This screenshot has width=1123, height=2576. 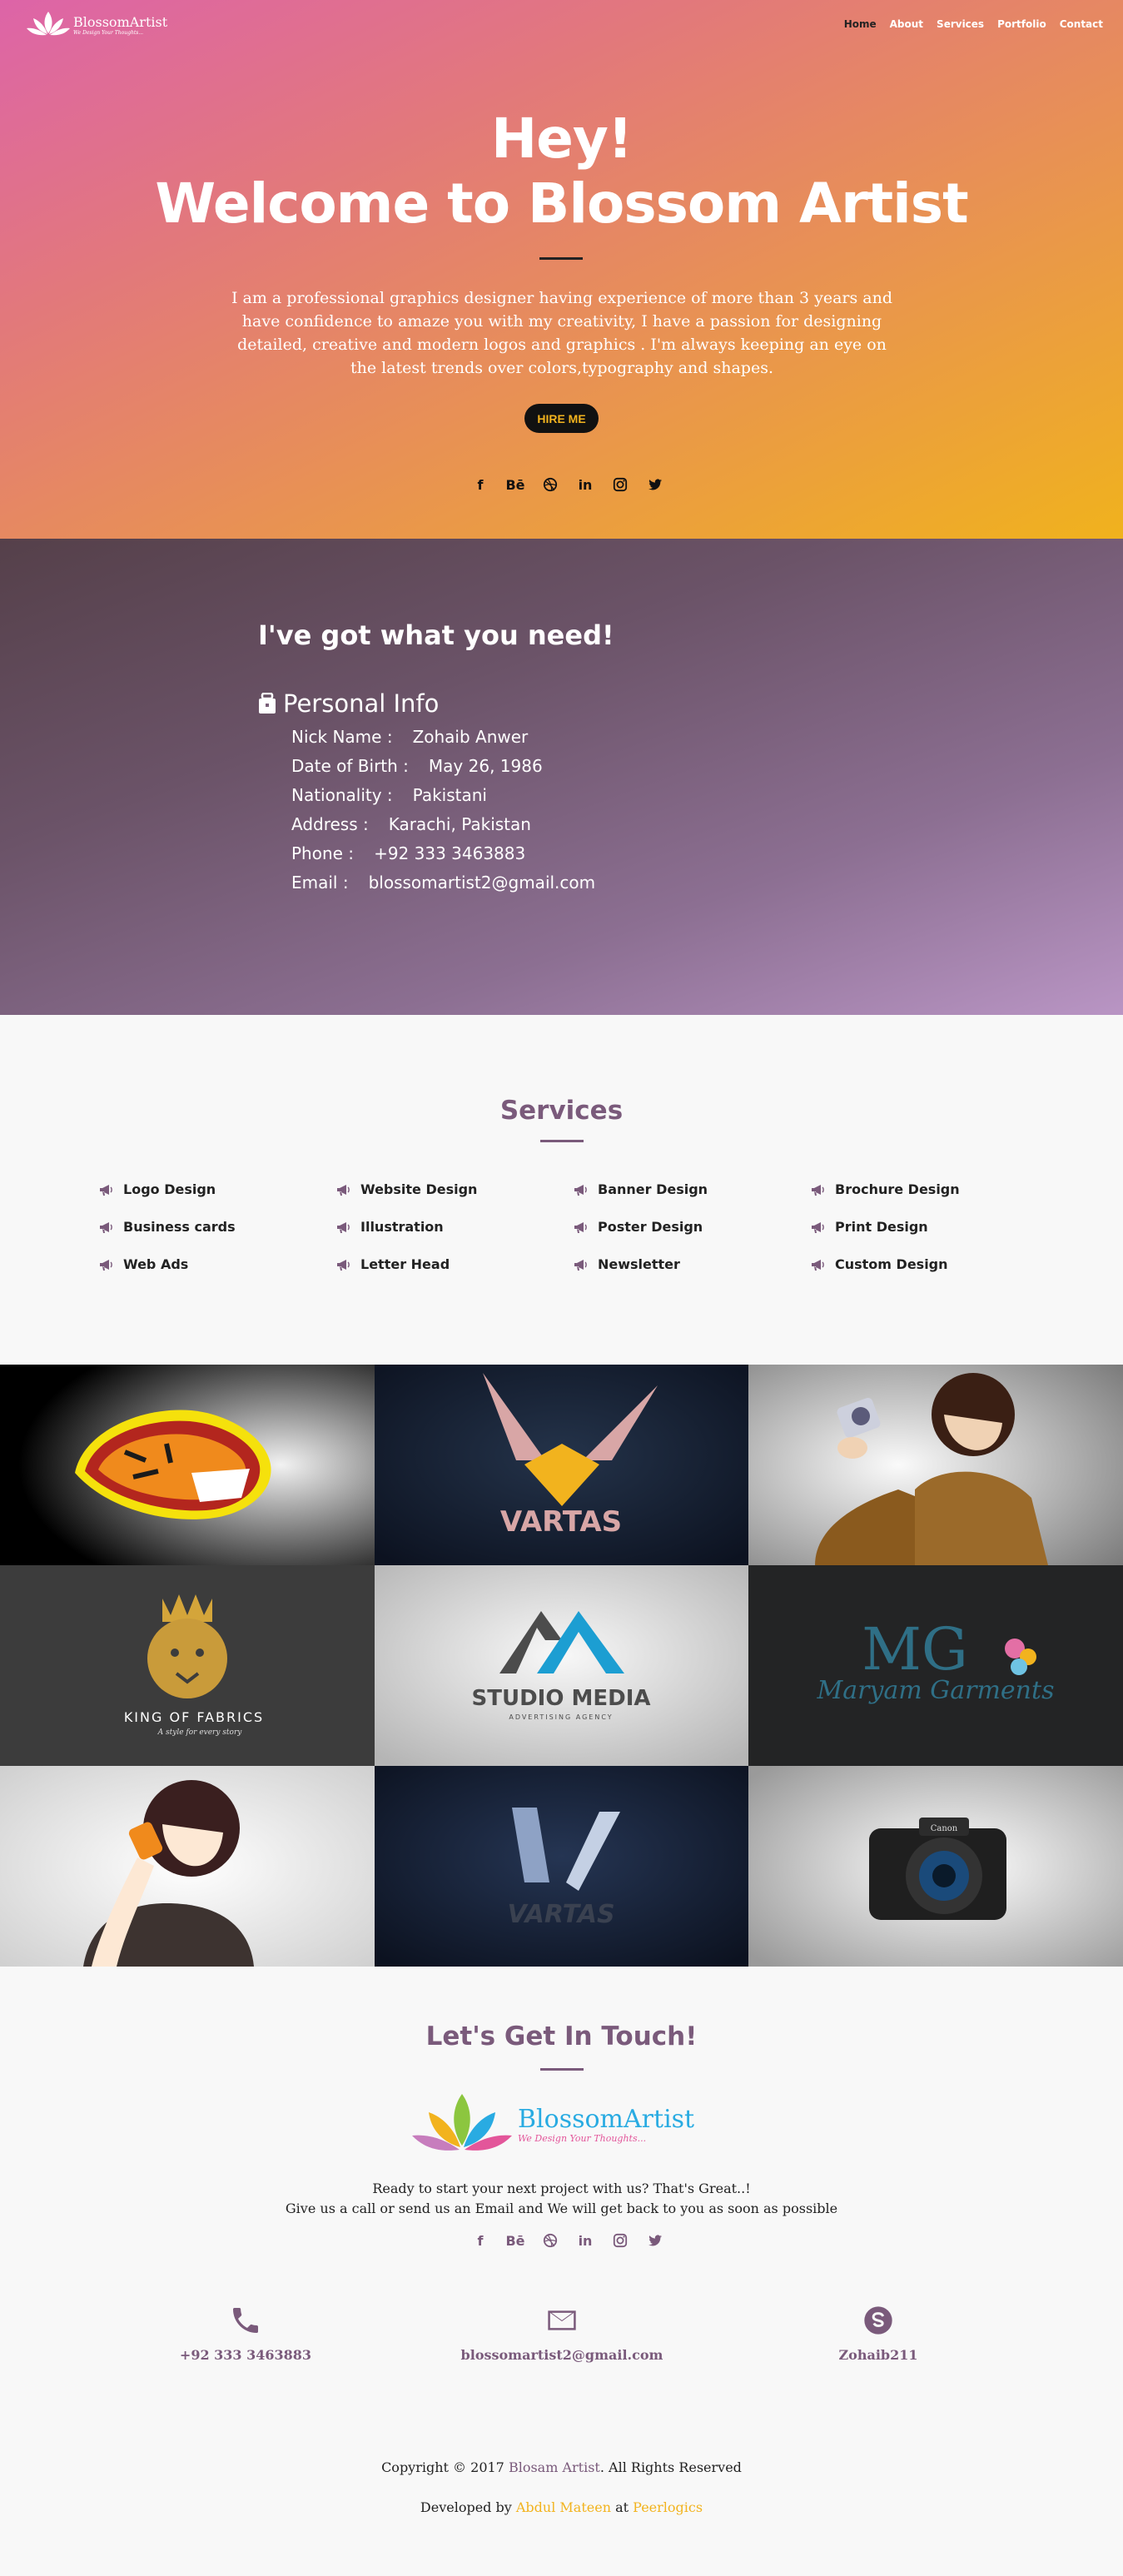 What do you see at coordinates (650, 1227) in the screenshot?
I see `service-label: Poster Design` at bounding box center [650, 1227].